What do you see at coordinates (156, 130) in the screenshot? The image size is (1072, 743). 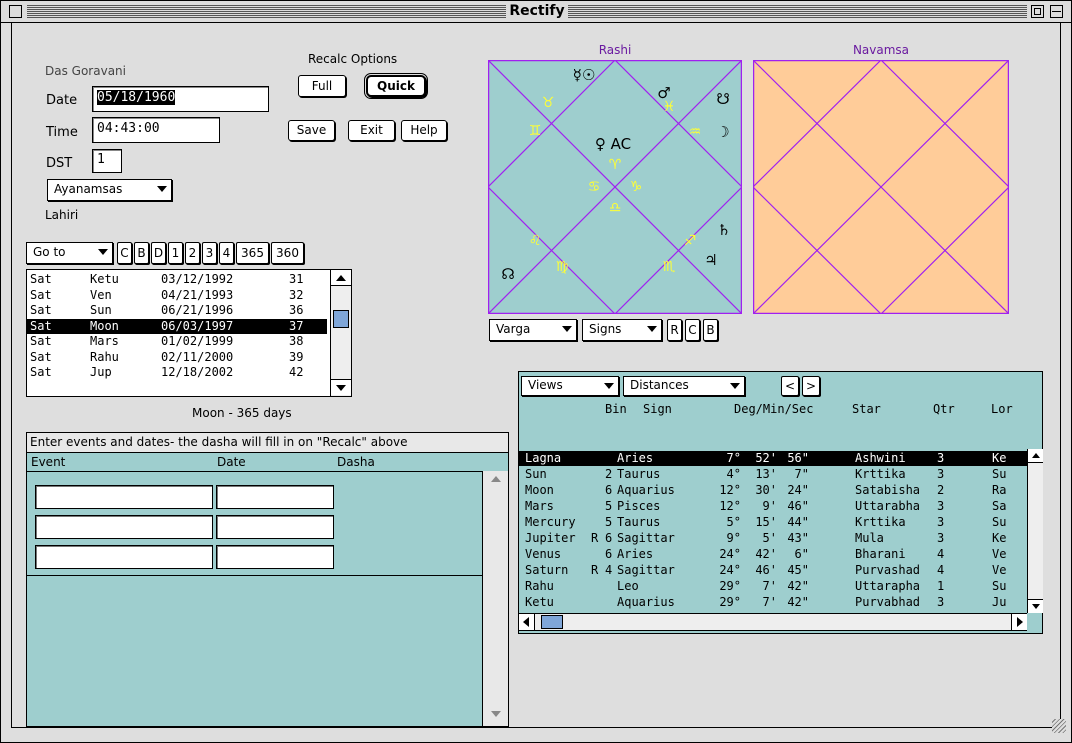 I see `time-field: 04:43:00` at bounding box center [156, 130].